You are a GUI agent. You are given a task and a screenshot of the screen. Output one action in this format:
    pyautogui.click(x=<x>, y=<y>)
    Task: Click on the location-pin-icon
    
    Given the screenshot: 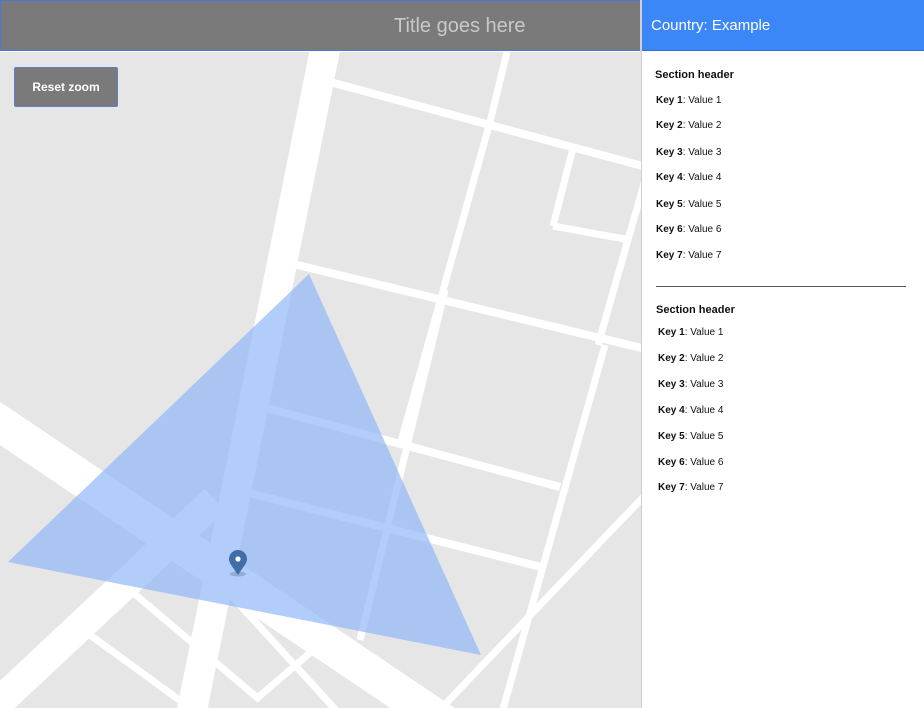 What is the action you would take?
    pyautogui.click(x=238, y=563)
    